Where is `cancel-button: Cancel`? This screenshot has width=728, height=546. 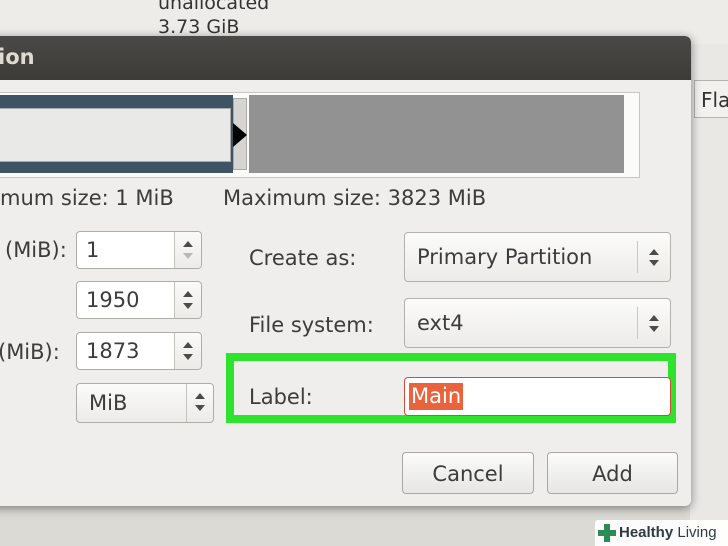
cancel-button: Cancel is located at coordinates (468, 473).